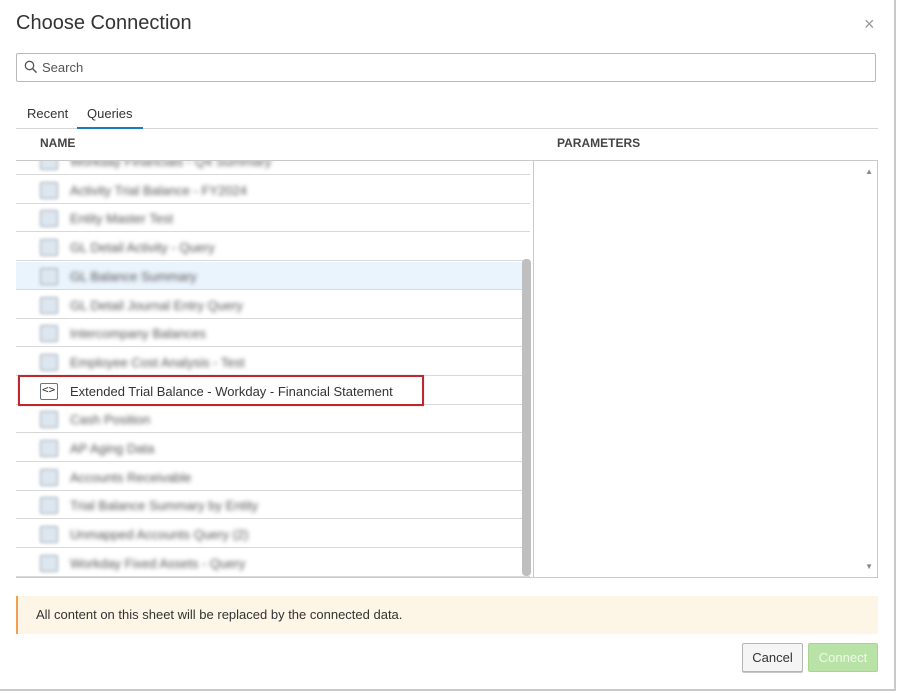 The image size is (898, 693). I want to click on search-box, so click(446, 67).